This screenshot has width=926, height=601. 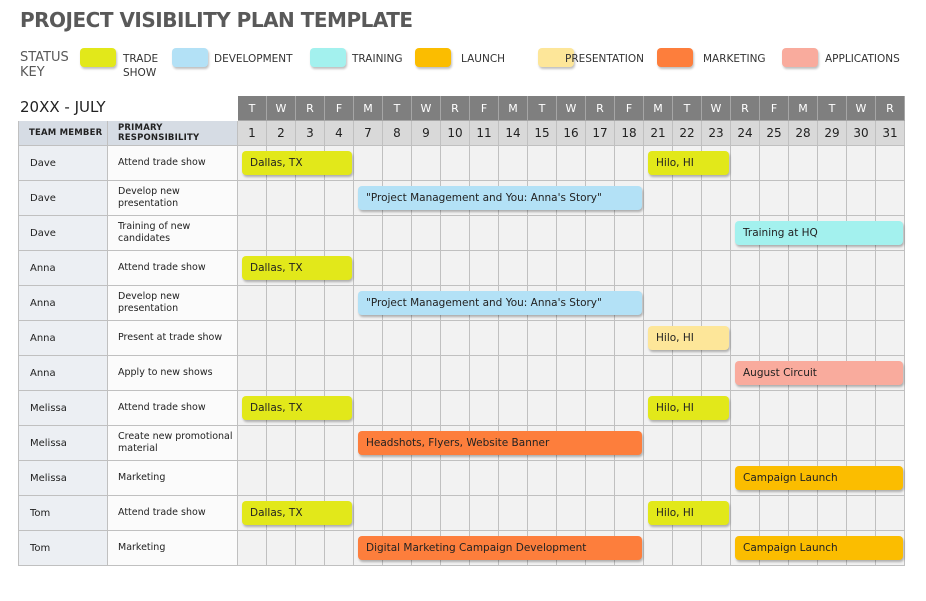 What do you see at coordinates (803, 133) in the screenshot?
I see `day-date: 28` at bounding box center [803, 133].